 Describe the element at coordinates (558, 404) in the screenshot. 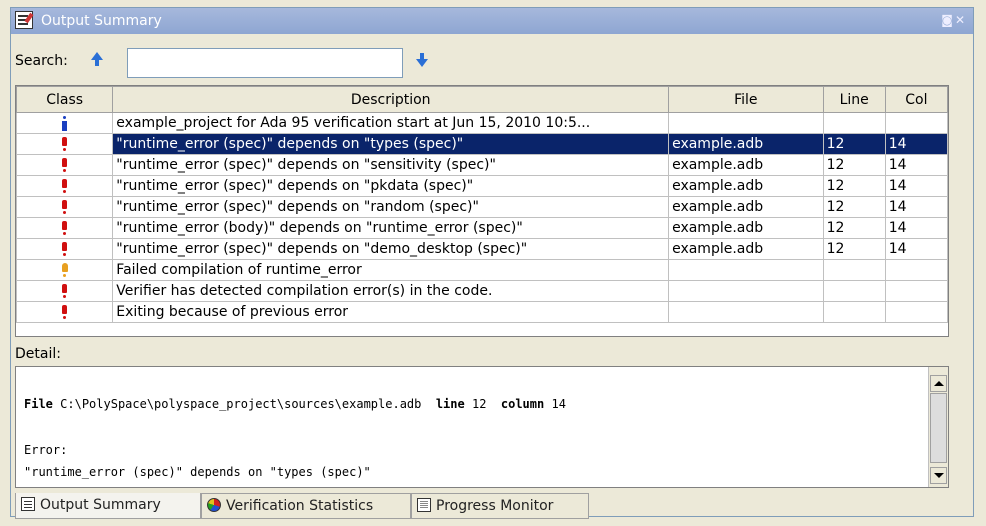

I see `detail-column-value: 14` at that location.